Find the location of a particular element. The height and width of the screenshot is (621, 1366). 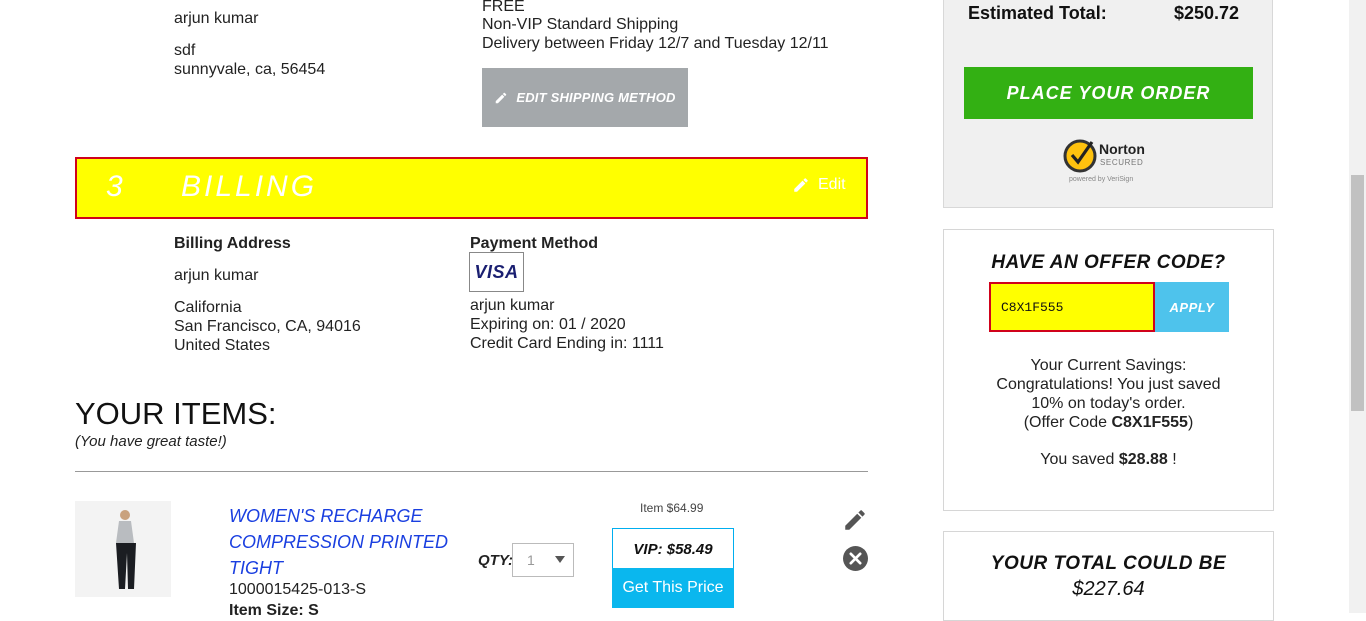

your-items-subtitle: (You have great taste!) is located at coordinates (151, 441).